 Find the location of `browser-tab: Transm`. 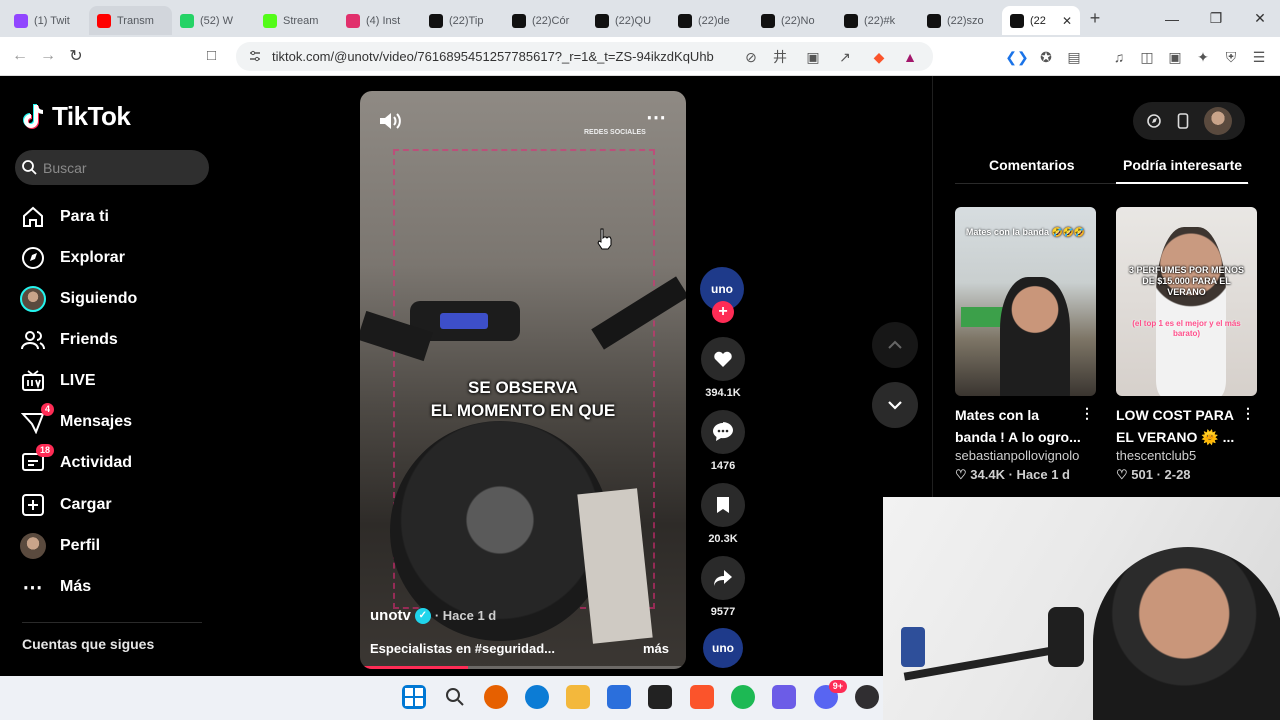

browser-tab: Transm is located at coordinates (130, 20).